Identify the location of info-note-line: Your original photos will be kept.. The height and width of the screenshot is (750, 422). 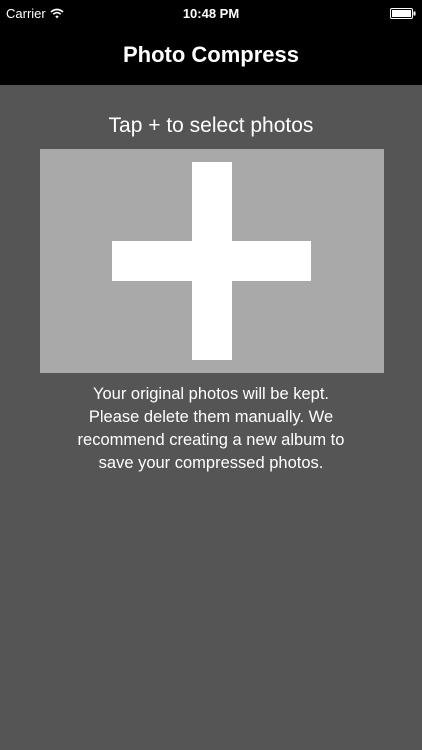
(211, 394).